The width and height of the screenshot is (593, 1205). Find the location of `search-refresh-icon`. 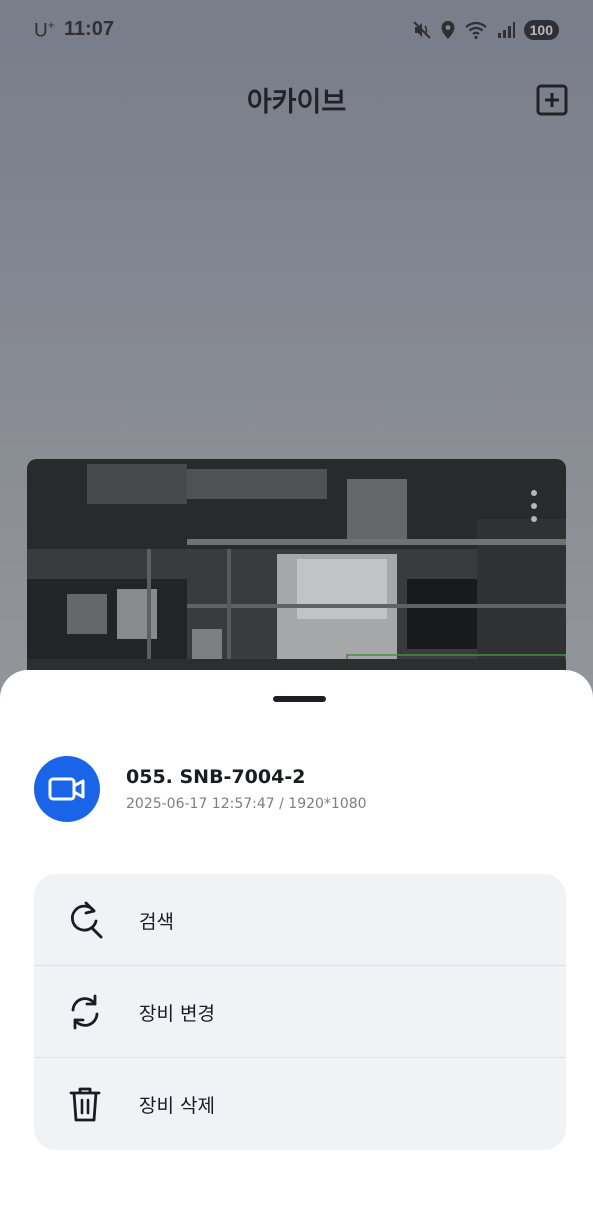

search-refresh-icon is located at coordinates (86, 920).